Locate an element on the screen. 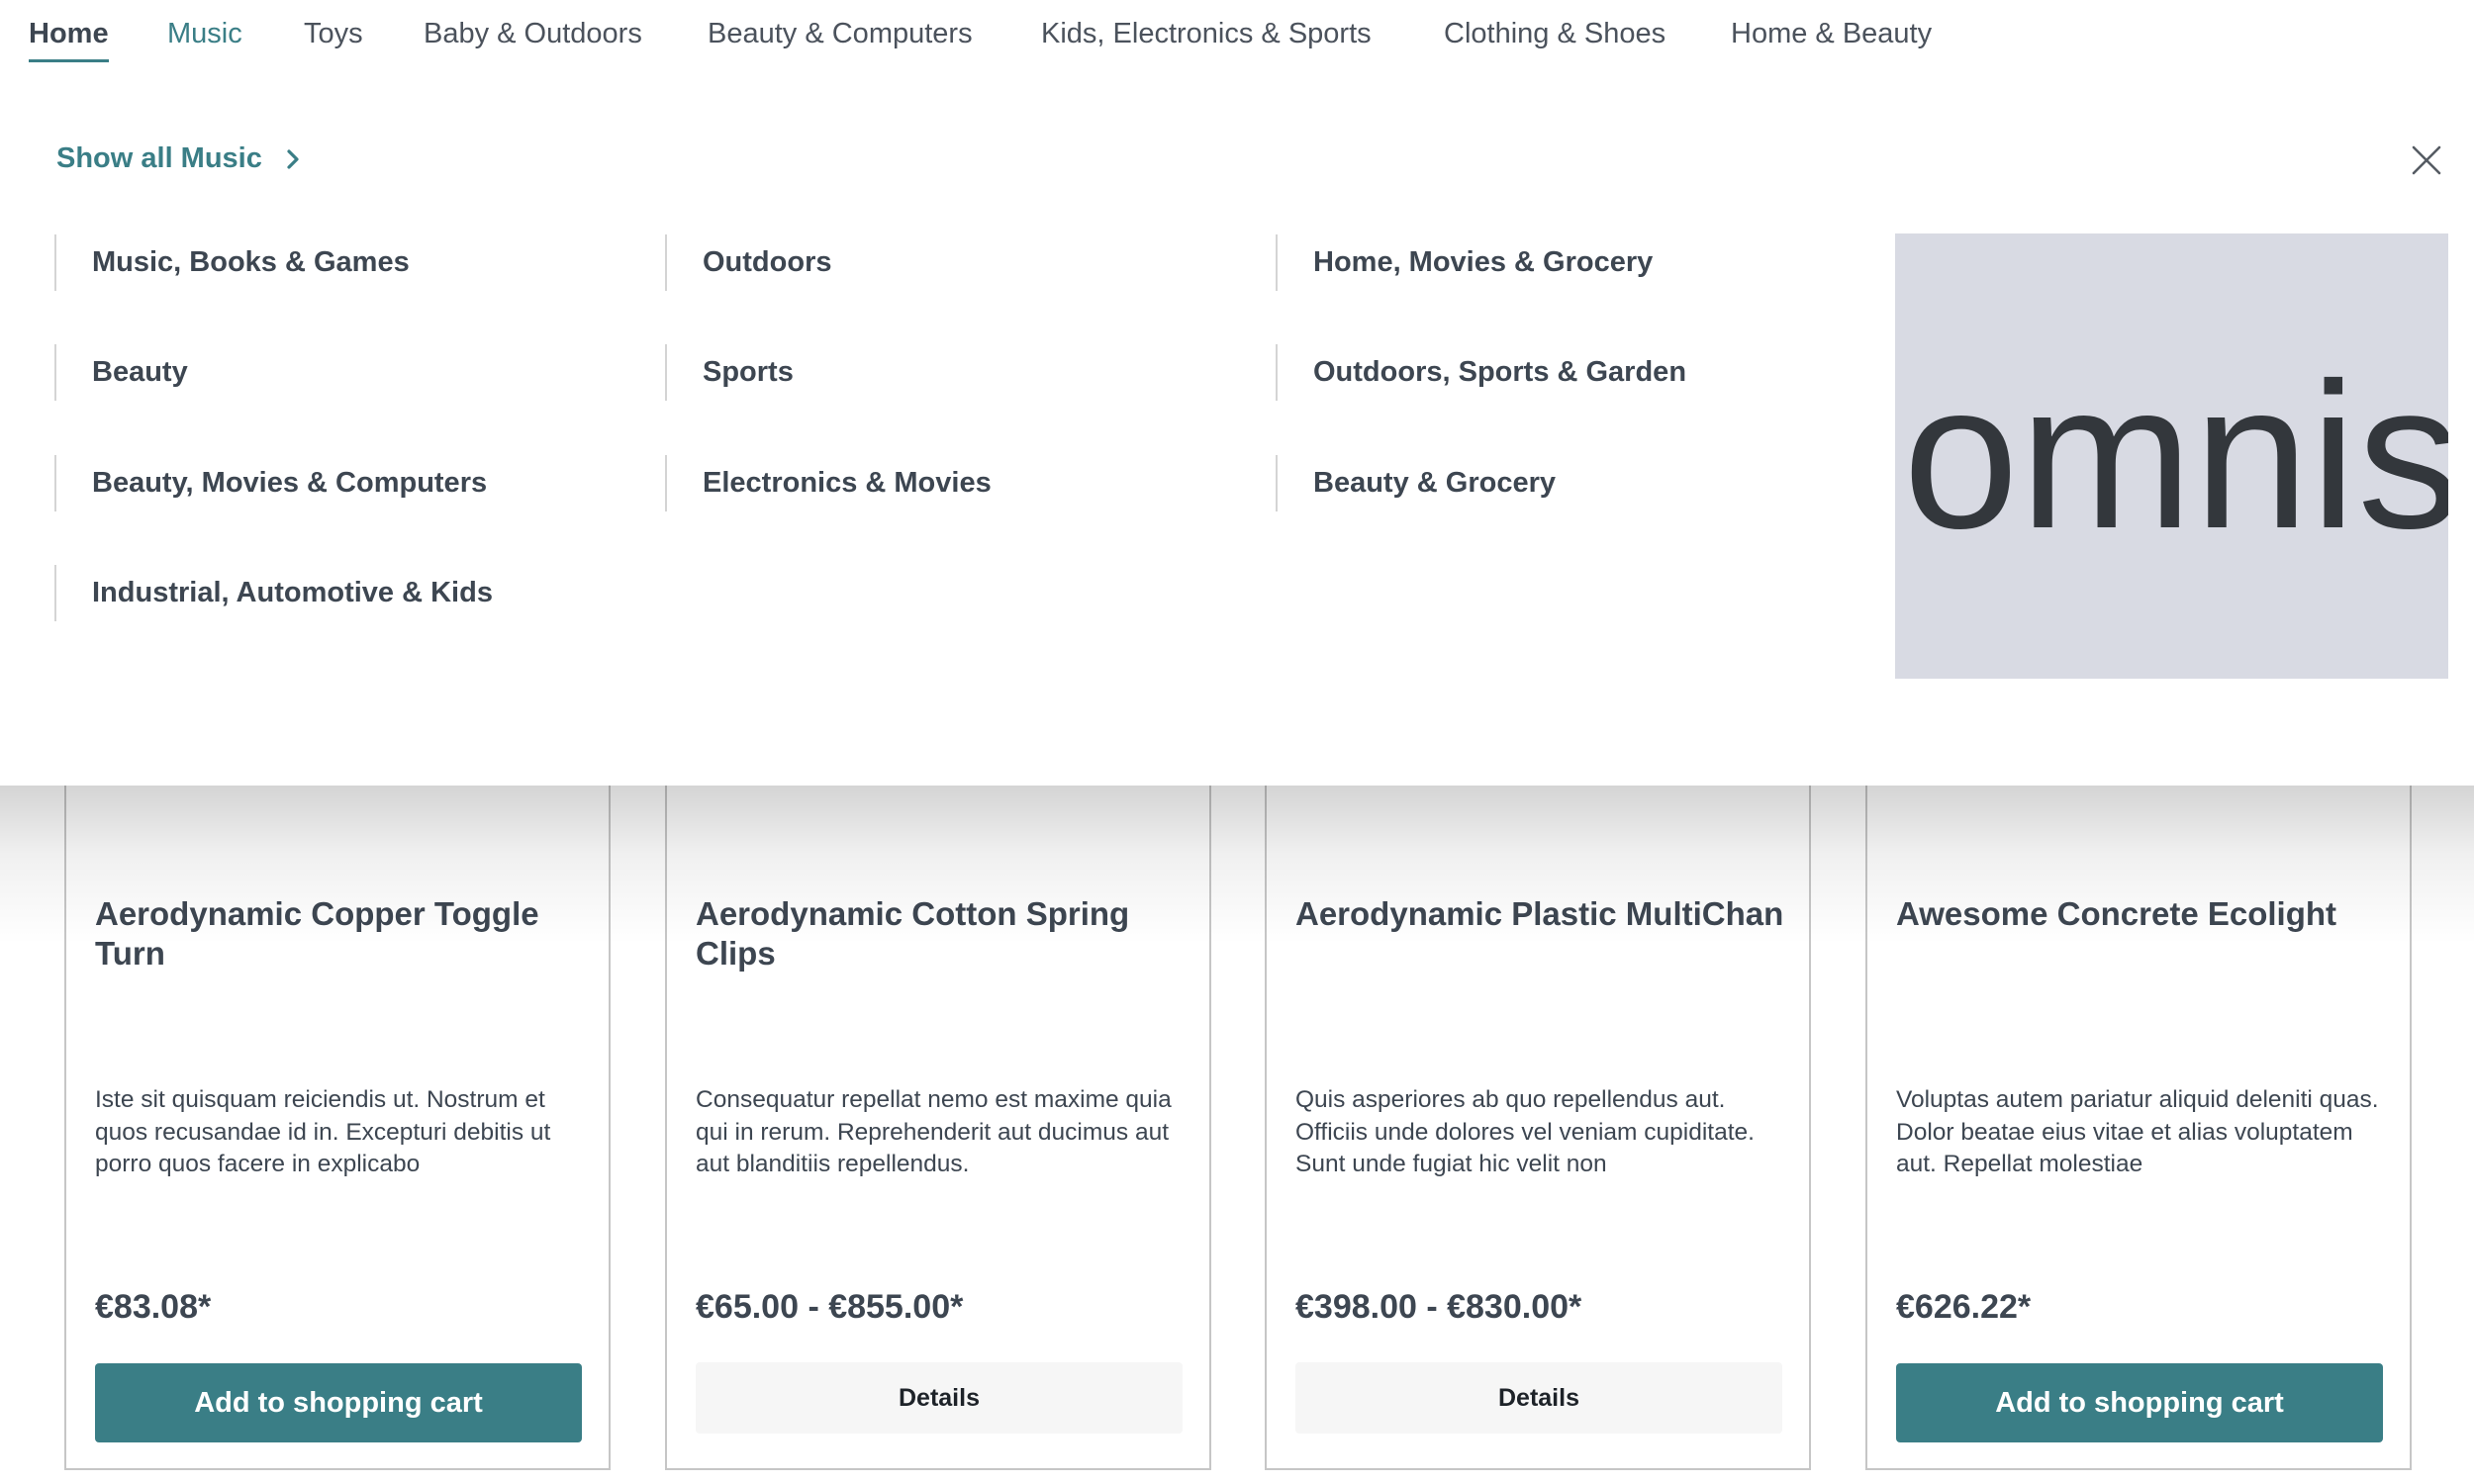  nav-item-music: Music is located at coordinates (205, 34).